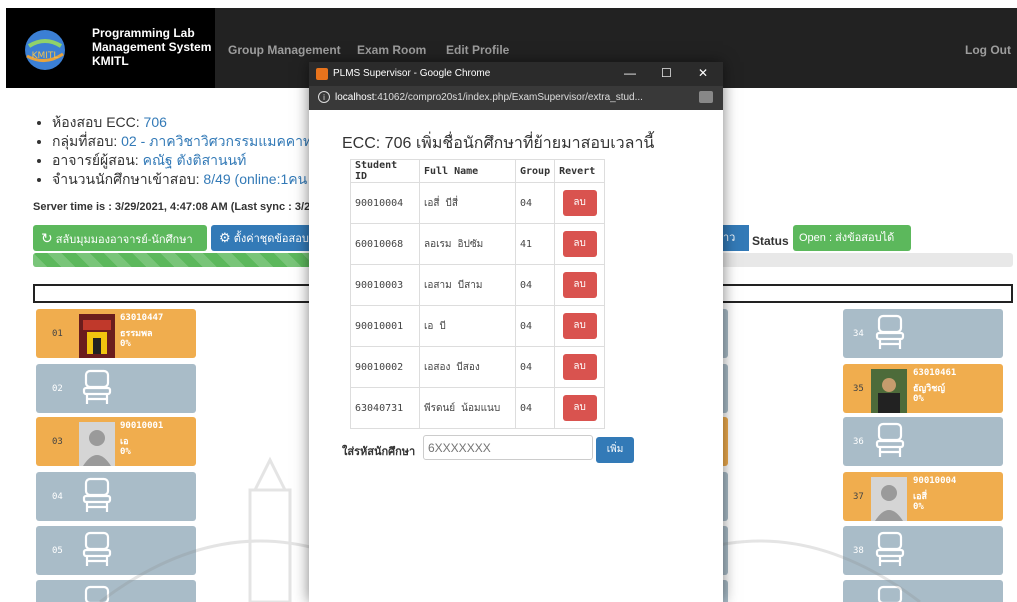  Describe the element at coordinates (284, 50) in the screenshot. I see `nav-group-management: Group Management` at that location.